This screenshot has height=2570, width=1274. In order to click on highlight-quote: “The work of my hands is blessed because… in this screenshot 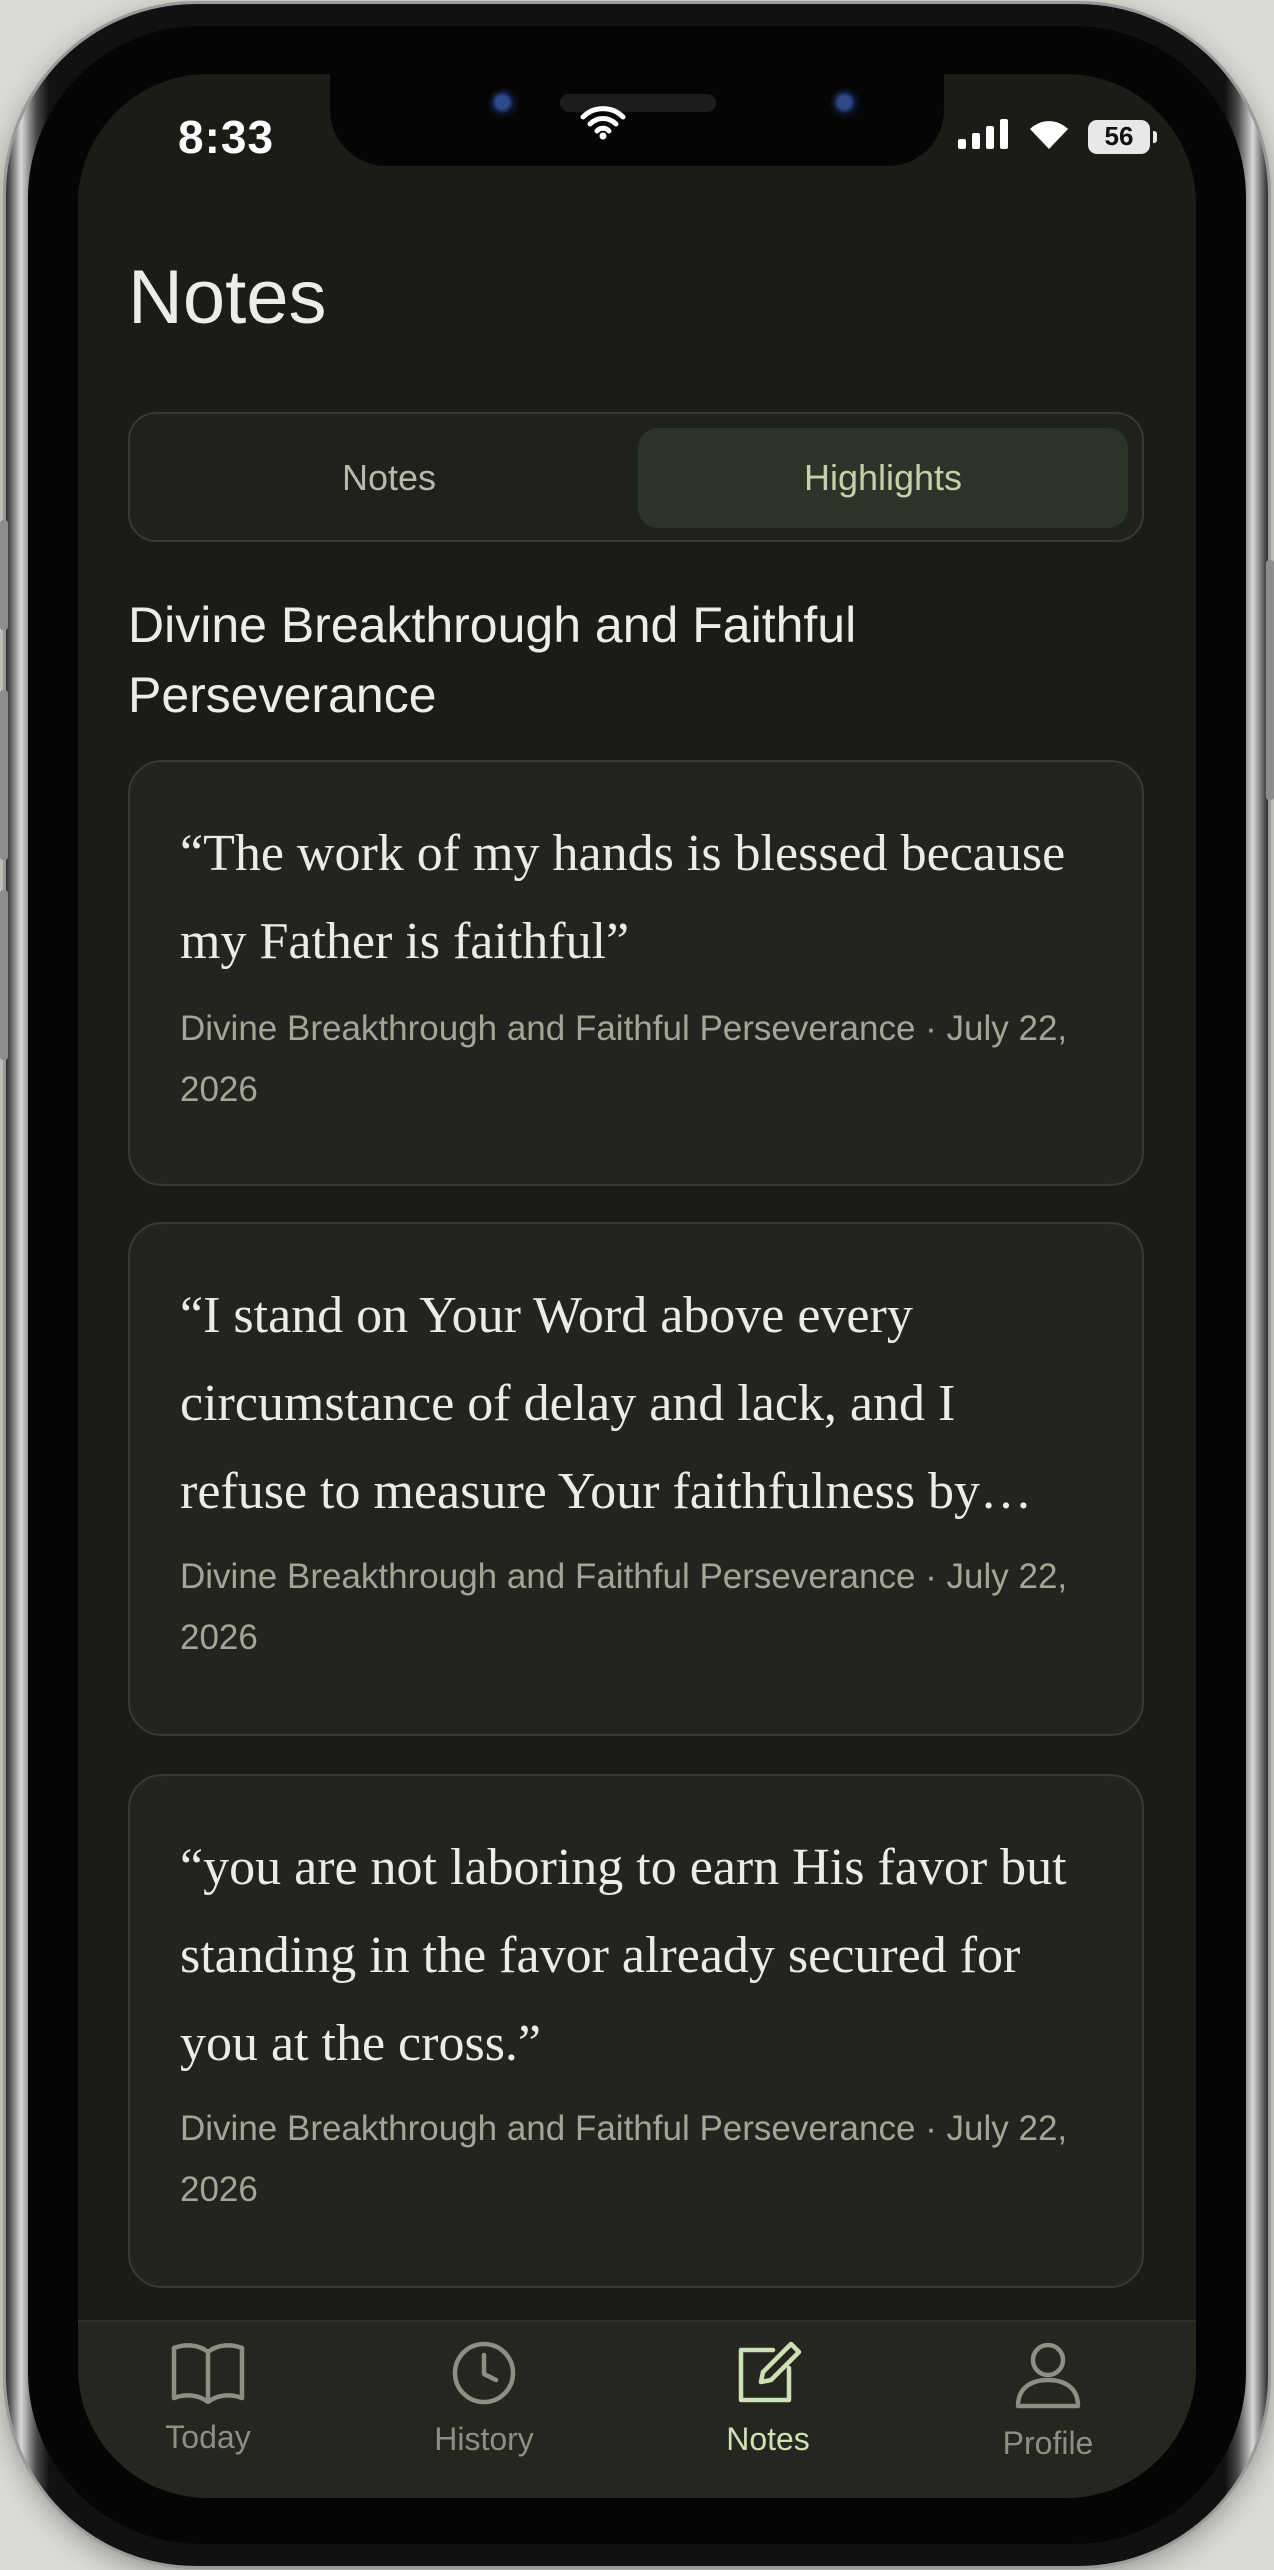, I will do `click(623, 897)`.